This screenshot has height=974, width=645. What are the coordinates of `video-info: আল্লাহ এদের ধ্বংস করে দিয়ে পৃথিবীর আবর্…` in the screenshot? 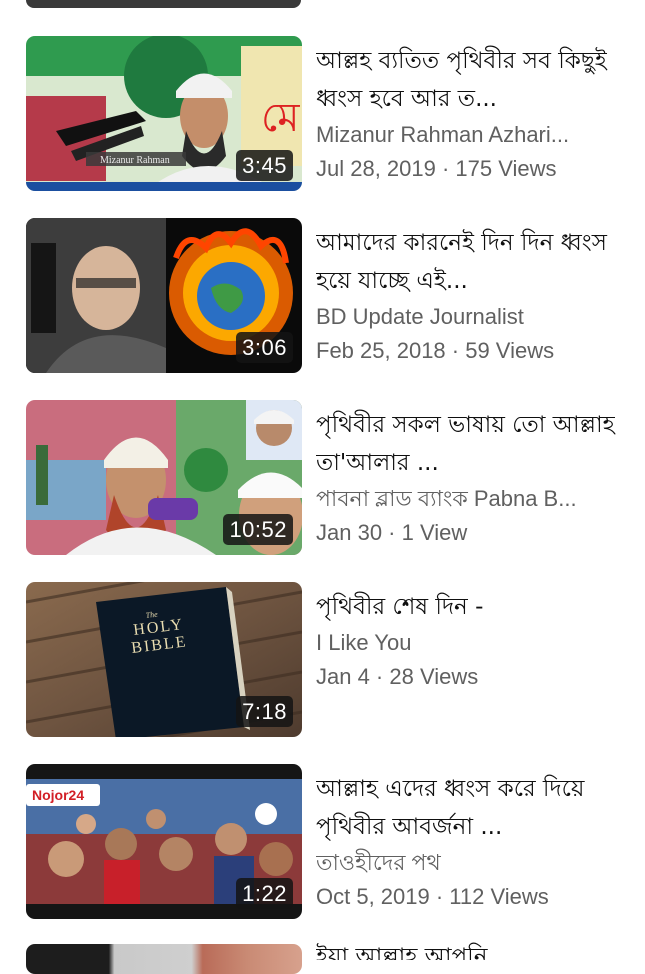 It's located at (471, 842).